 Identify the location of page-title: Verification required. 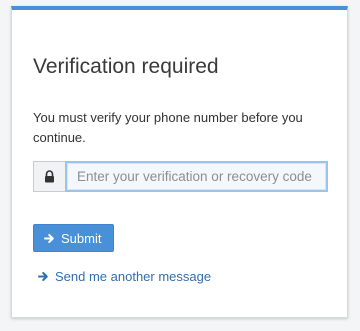
(126, 66).